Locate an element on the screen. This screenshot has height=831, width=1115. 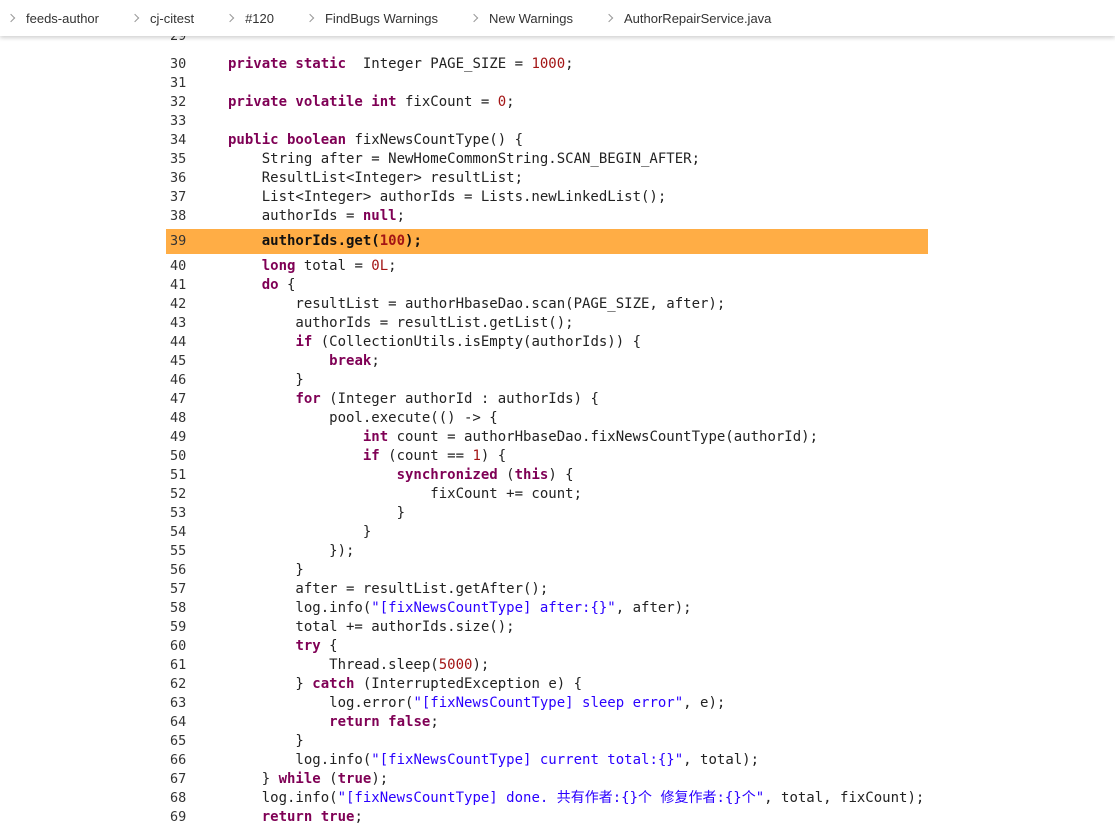
code-line: 64 return false; is located at coordinates (547, 722).